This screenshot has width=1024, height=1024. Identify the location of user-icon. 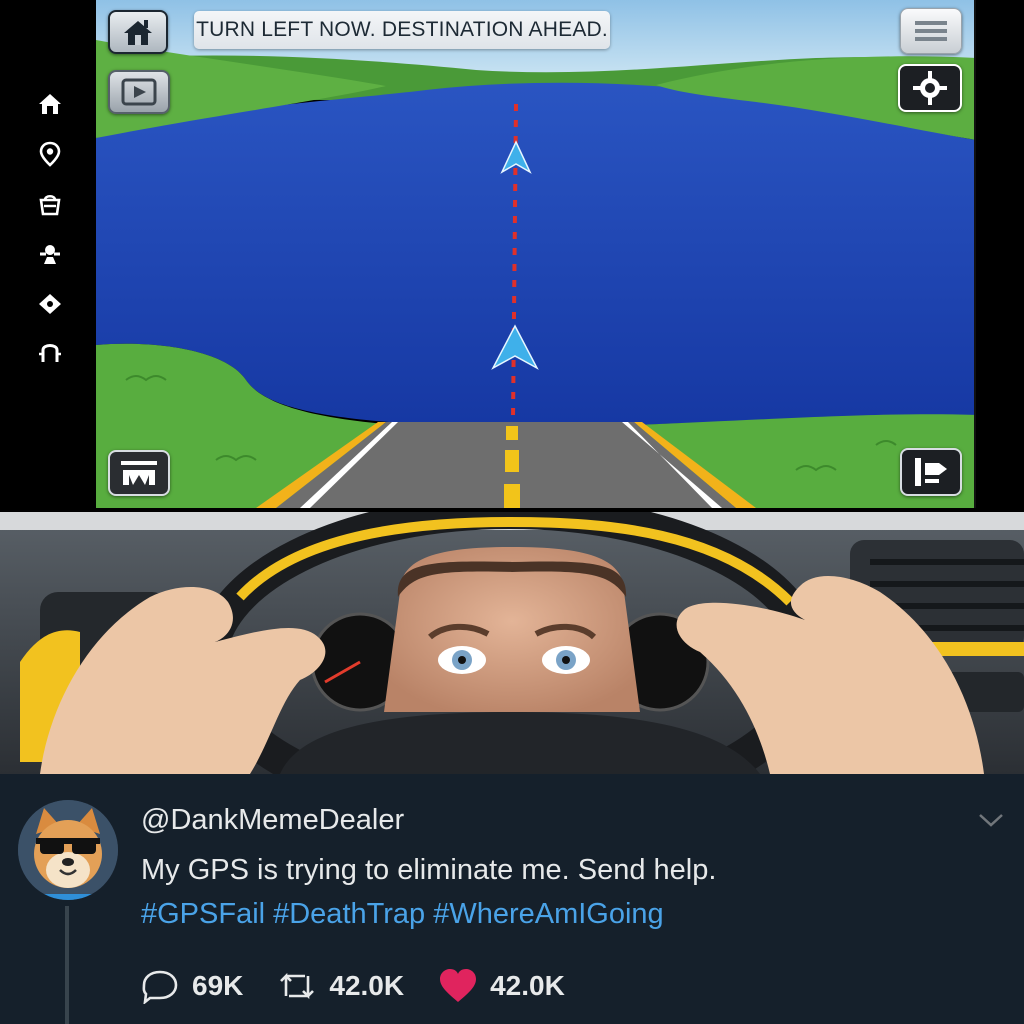
(50, 352).